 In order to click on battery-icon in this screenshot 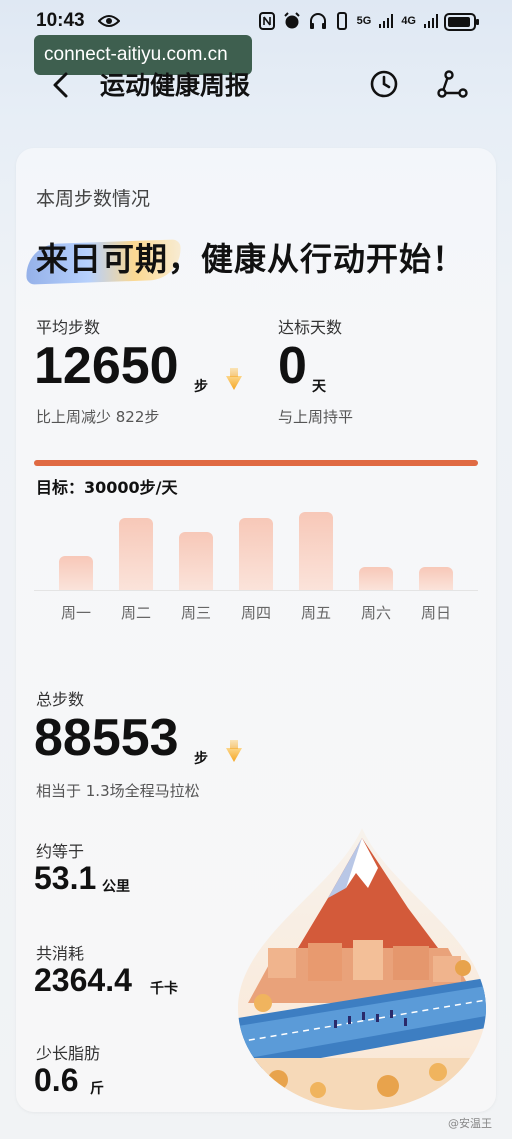, I will do `click(461, 22)`.